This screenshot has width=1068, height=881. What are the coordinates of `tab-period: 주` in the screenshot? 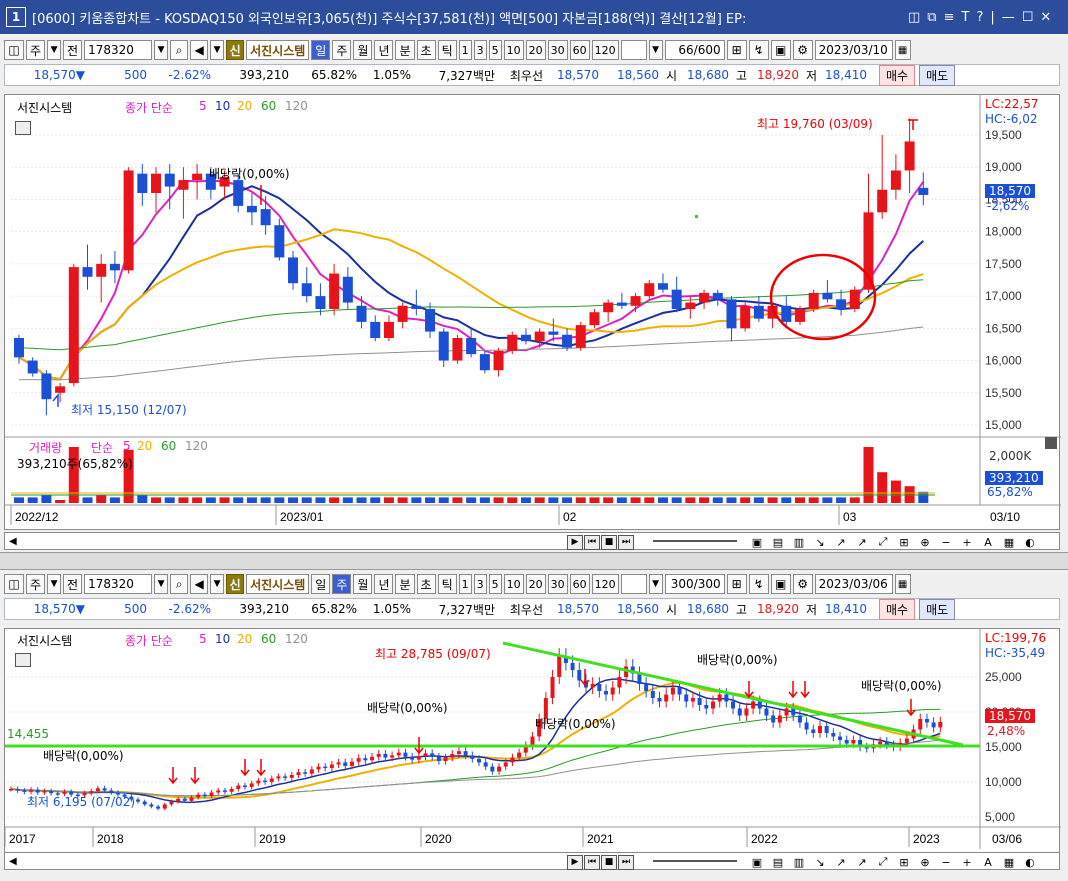 It's located at (342, 50).